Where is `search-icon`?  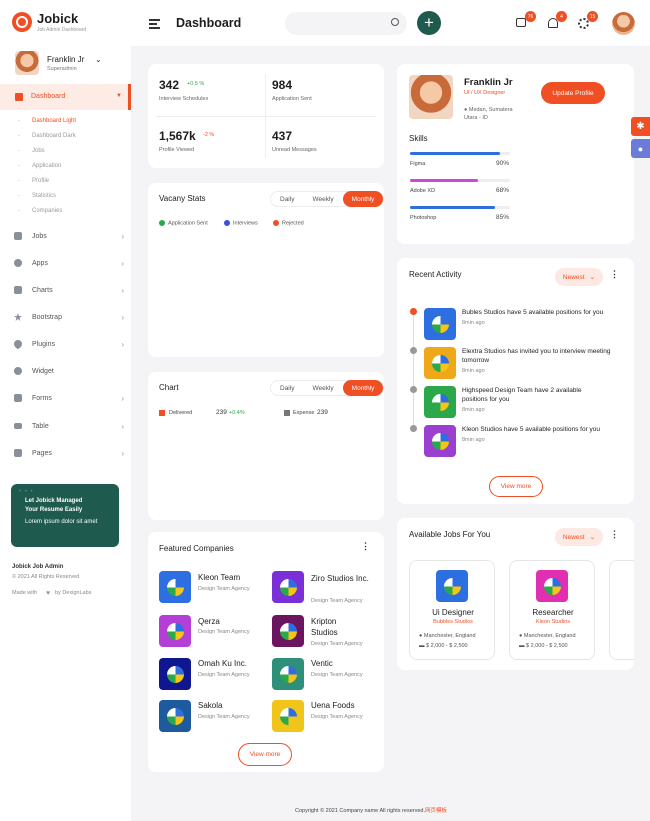
search-icon is located at coordinates (395, 22).